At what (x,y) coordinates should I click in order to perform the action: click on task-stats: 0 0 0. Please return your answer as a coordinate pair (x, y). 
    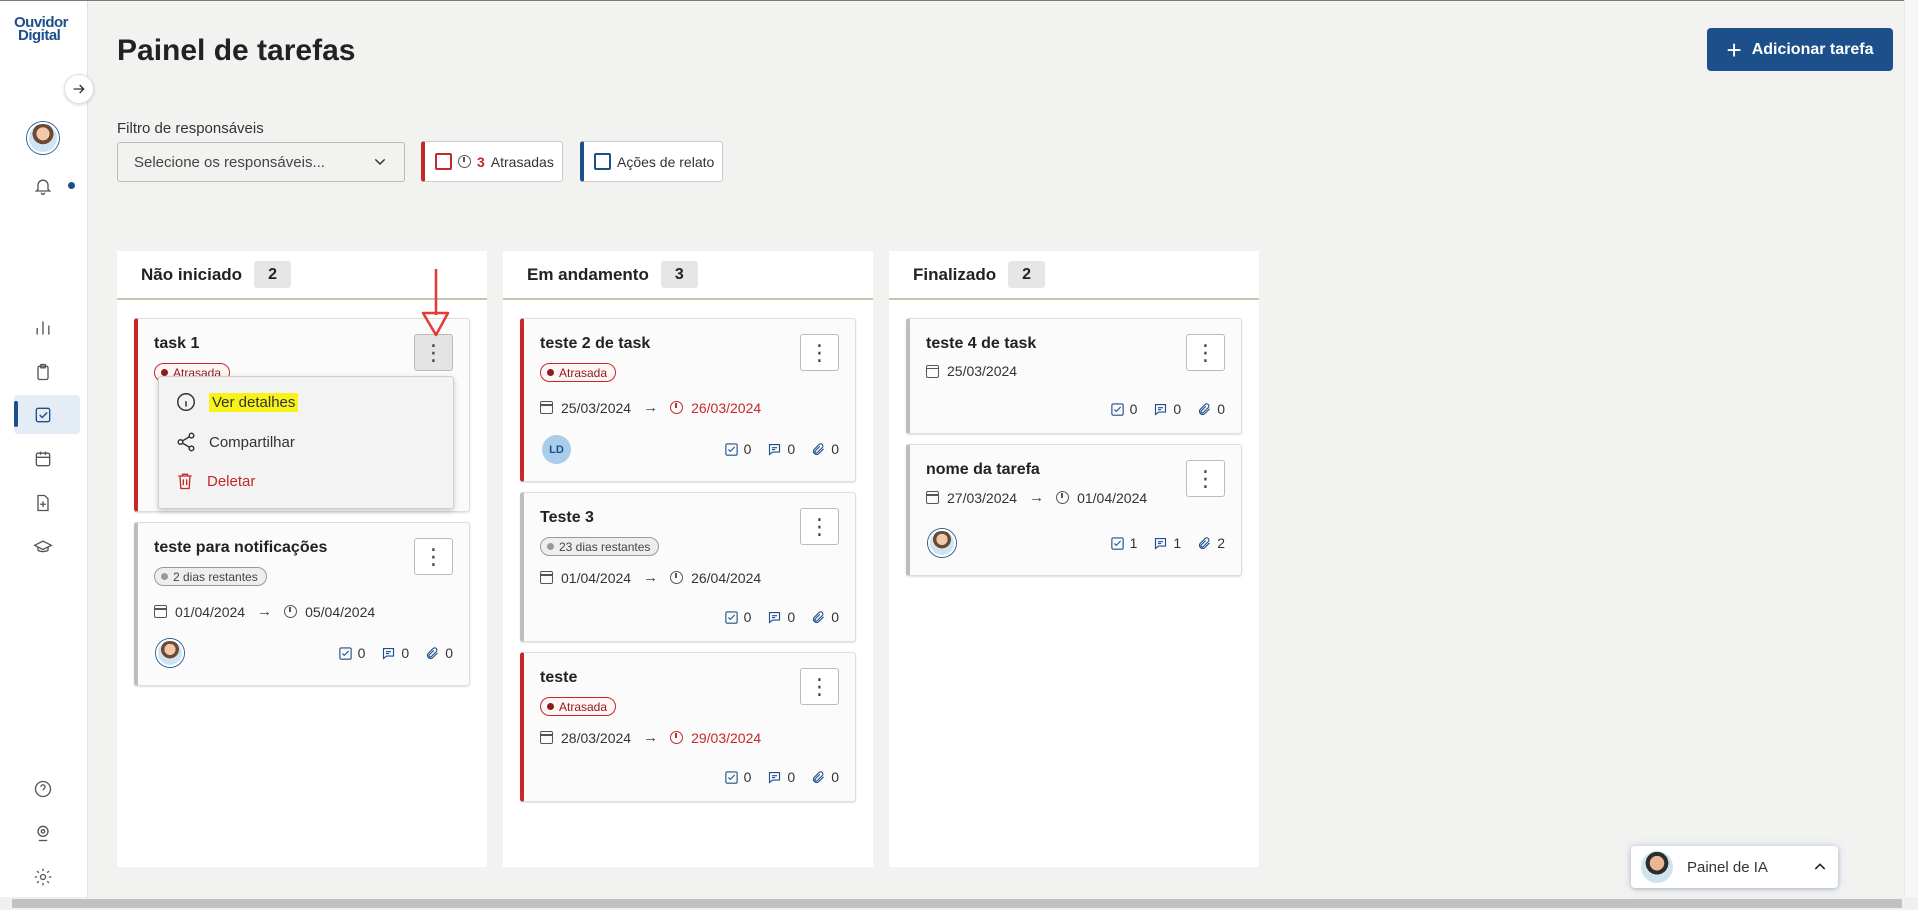
    Looking at the image, I should click on (781, 777).